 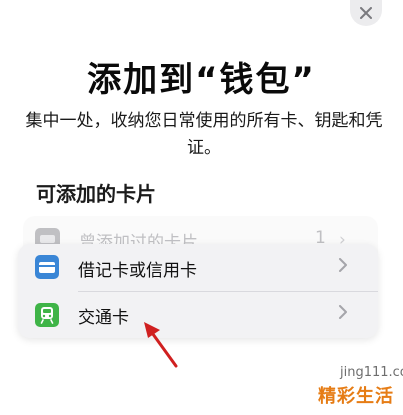 I want to click on annotation-arrow, so click(x=161, y=345).